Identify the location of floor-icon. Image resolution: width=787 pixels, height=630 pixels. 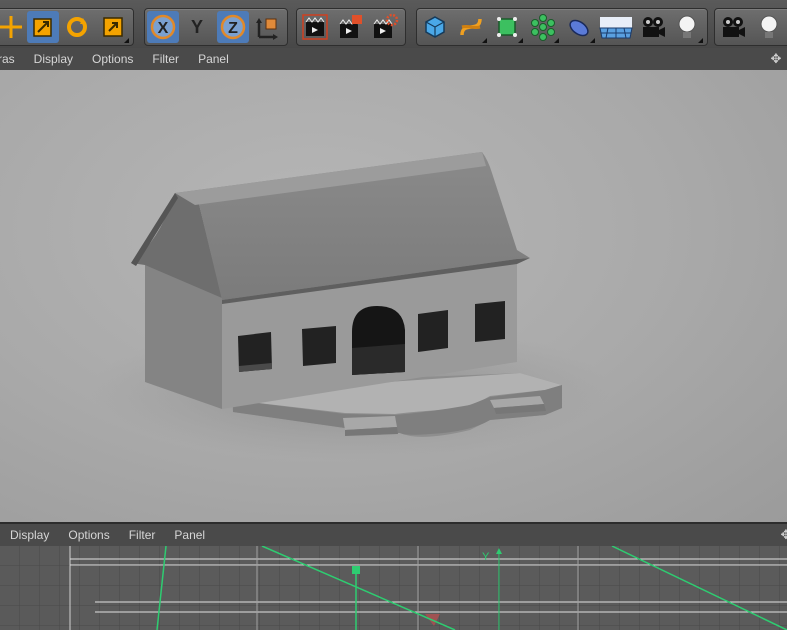
(616, 28).